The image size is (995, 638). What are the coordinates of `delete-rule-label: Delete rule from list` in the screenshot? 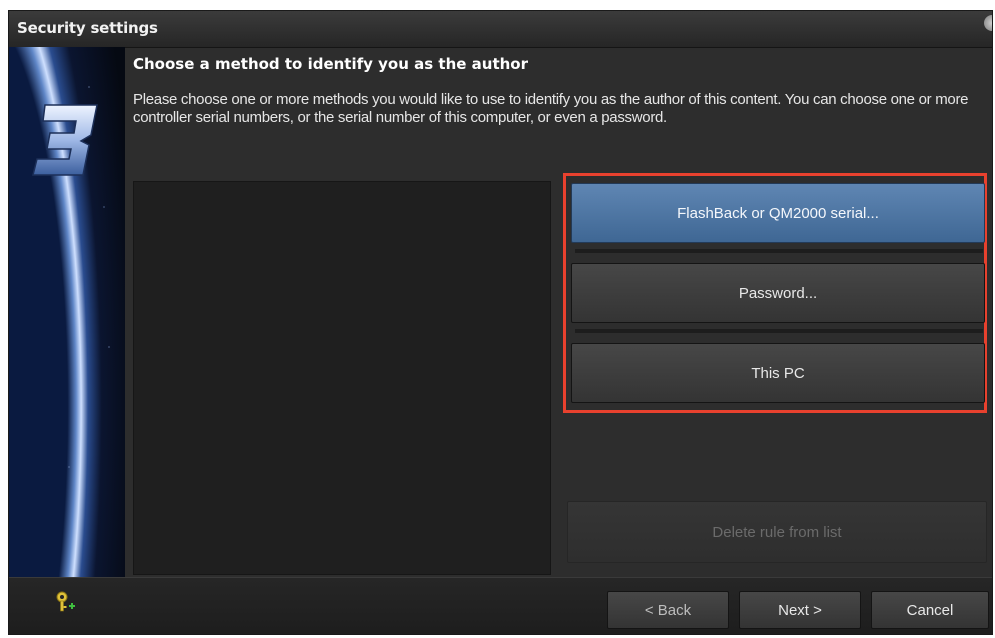 It's located at (777, 532).